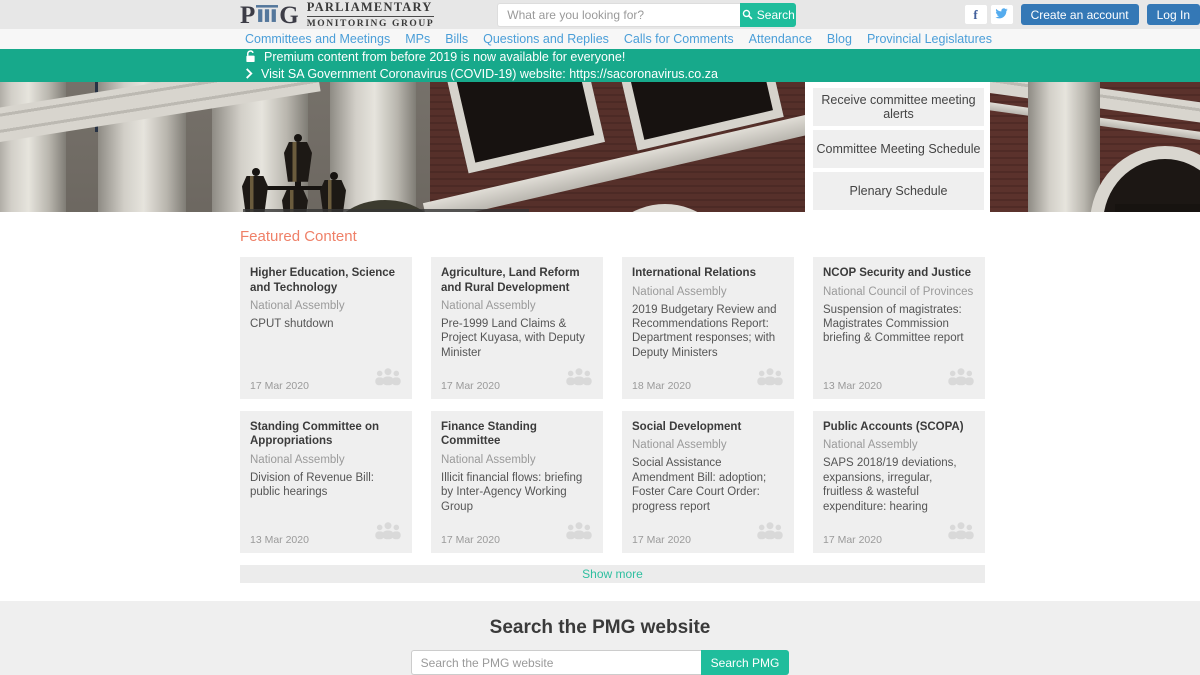 This screenshot has height=675, width=1200. Describe the element at coordinates (600, 627) in the screenshot. I see `footer-search-heading: Search the PMG website` at that location.